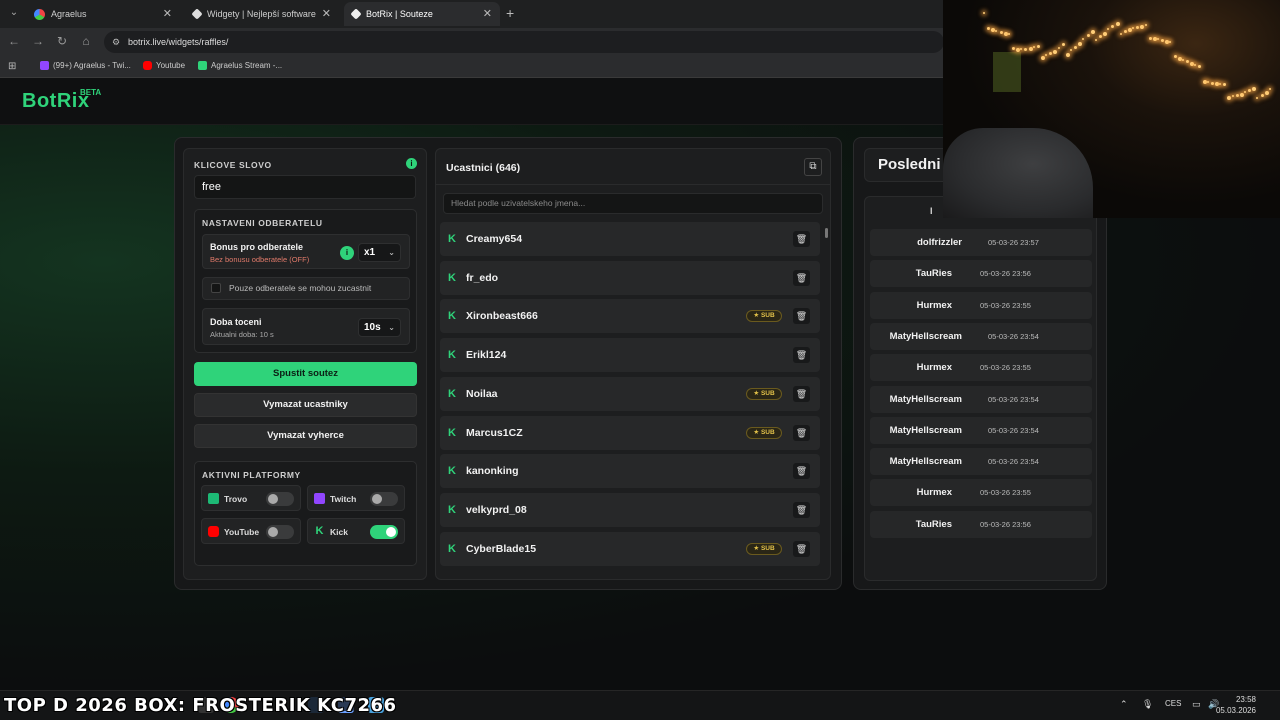 Image resolution: width=1280 pixels, height=720 pixels. I want to click on clock: 23:58 05.03.2026, so click(1236, 705).